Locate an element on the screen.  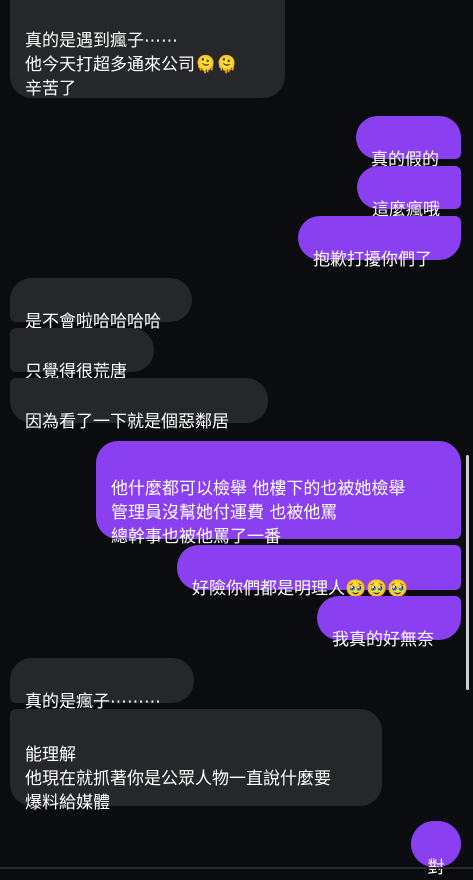
message-bubble-outgoing: 抱歉打擾你們了 is located at coordinates (379, 243).